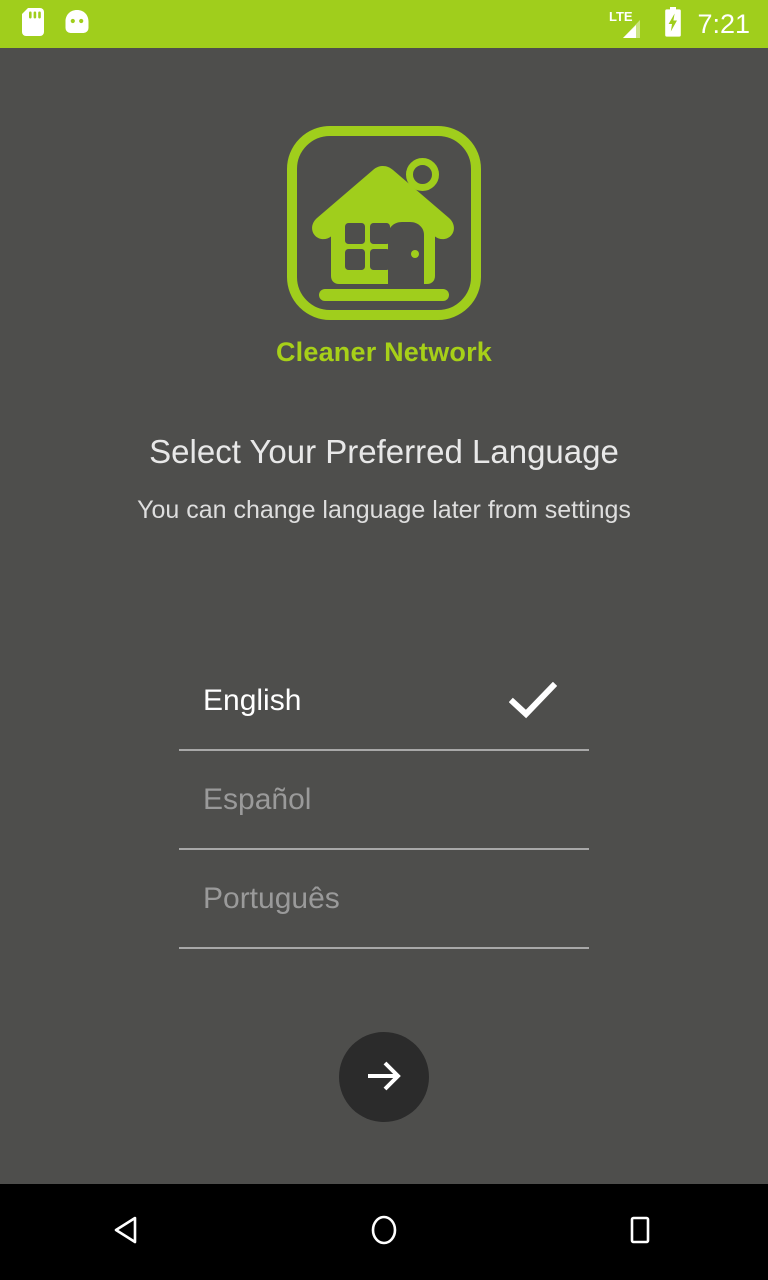 Image resolution: width=768 pixels, height=1280 pixels. What do you see at coordinates (252, 700) in the screenshot?
I see `language-option-label: English` at bounding box center [252, 700].